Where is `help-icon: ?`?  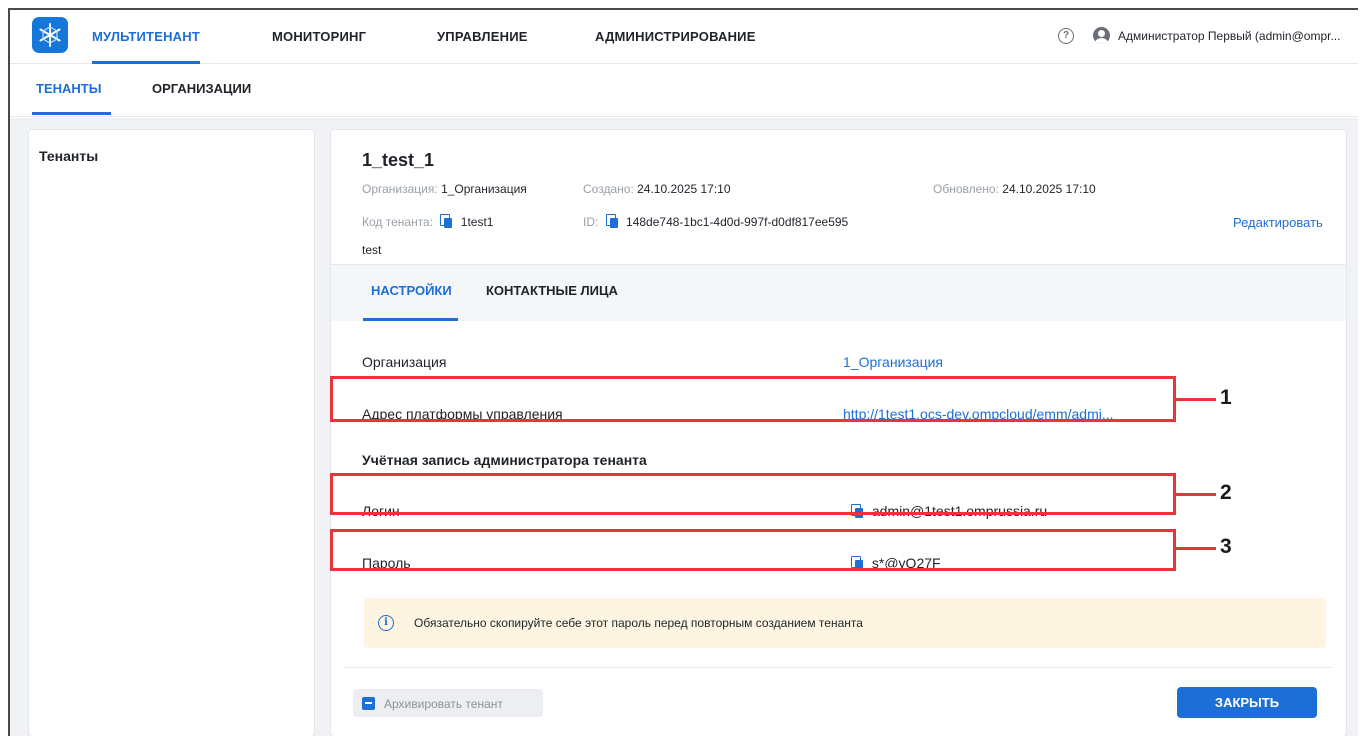 help-icon: ? is located at coordinates (1066, 36).